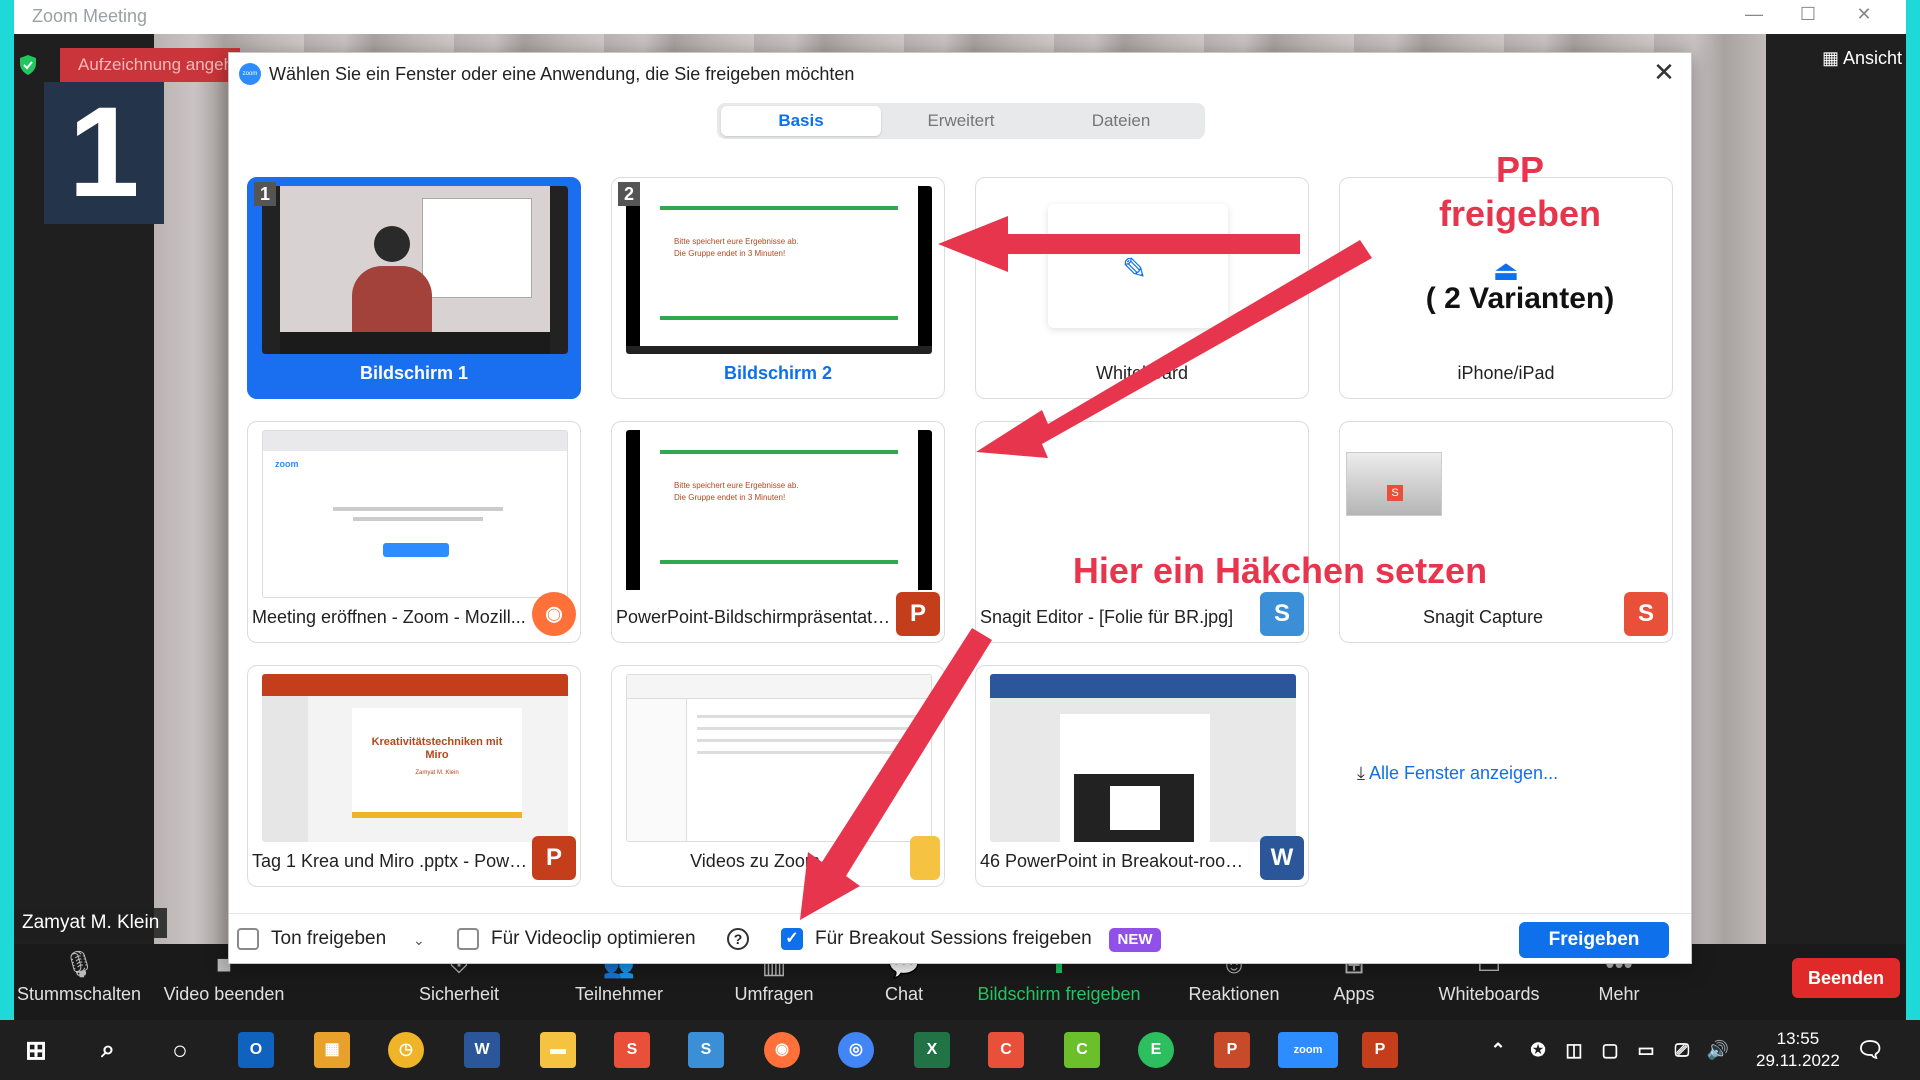 Image resolution: width=1920 pixels, height=1080 pixels. Describe the element at coordinates (419, 940) in the screenshot. I see `chevron-down-icon: ⌄` at that location.